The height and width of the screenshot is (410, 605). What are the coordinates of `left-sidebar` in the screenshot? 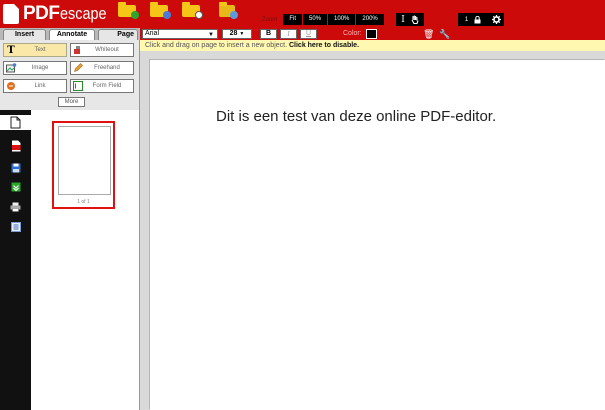 It's located at (15, 260).